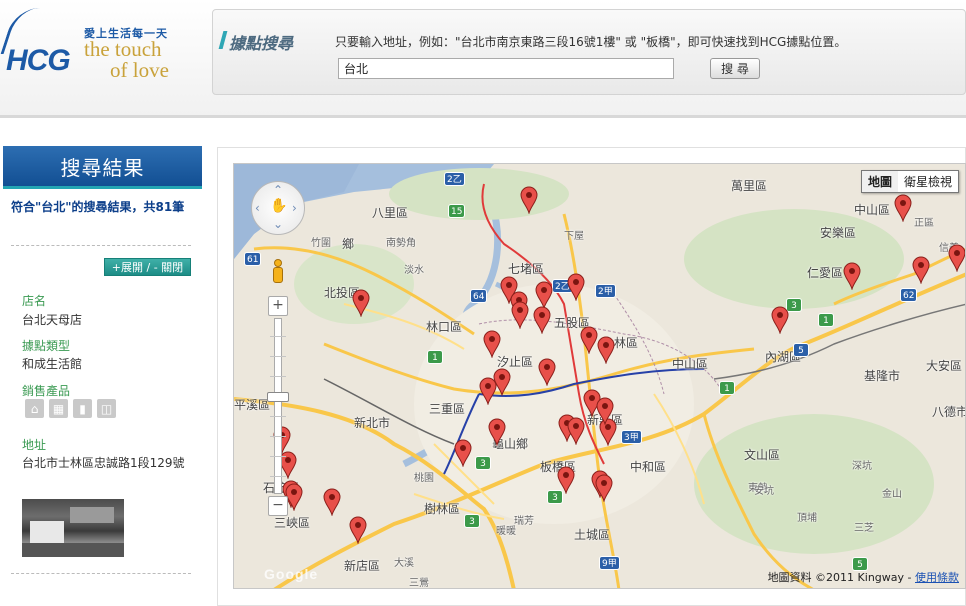 This screenshot has width=966, height=606. What do you see at coordinates (278, 406) in the screenshot?
I see `zoom-track` at bounding box center [278, 406].